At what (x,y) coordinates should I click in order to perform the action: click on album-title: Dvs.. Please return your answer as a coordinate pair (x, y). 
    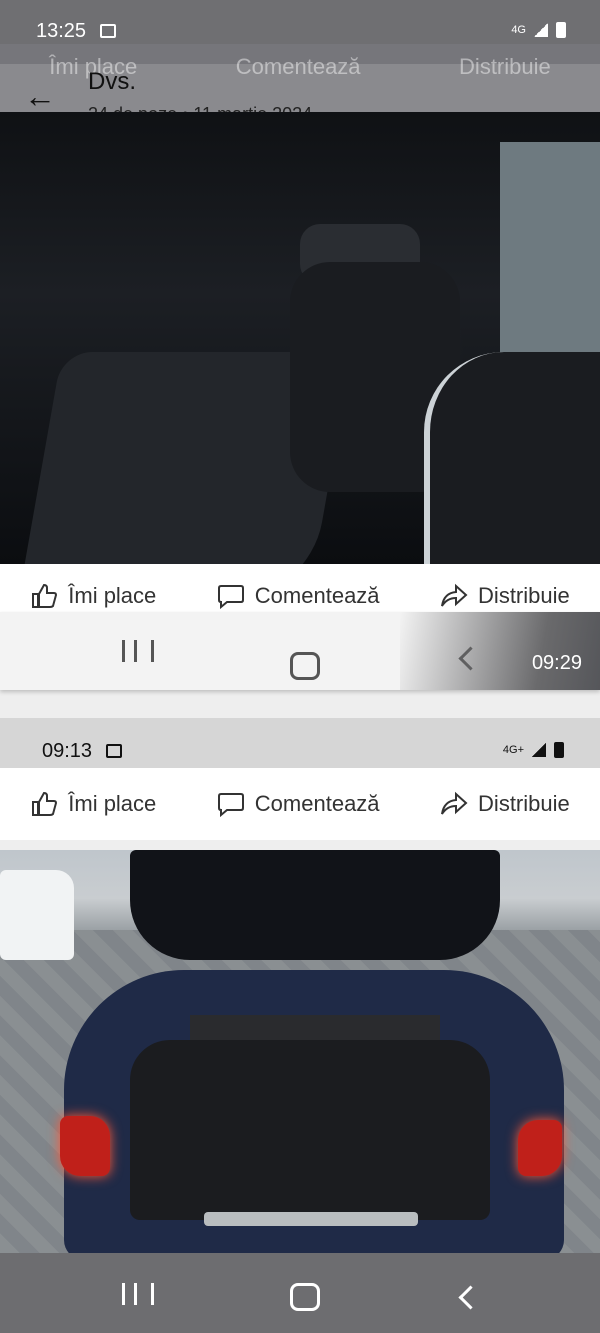
    Looking at the image, I should click on (112, 81).